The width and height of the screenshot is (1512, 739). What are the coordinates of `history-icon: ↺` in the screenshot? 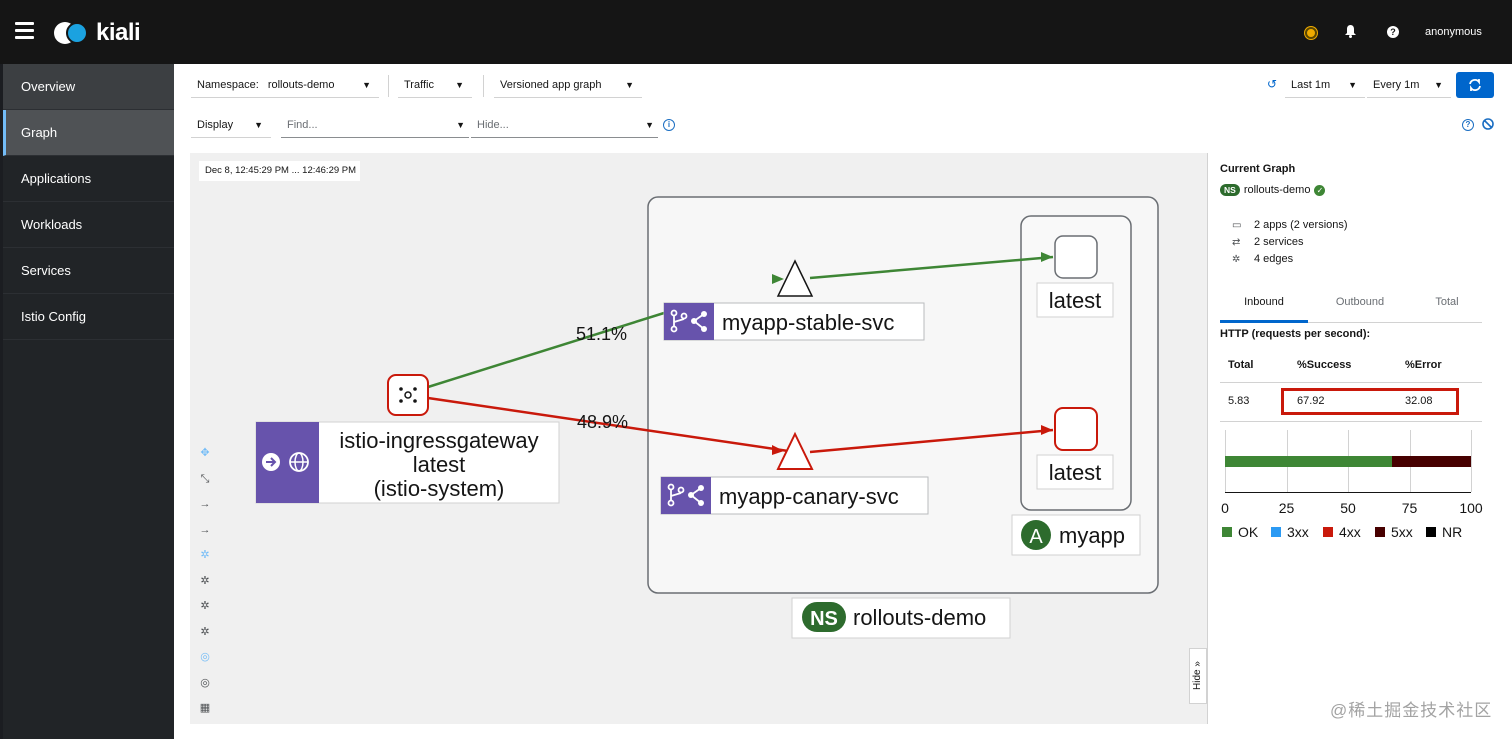 It's located at (1272, 84).